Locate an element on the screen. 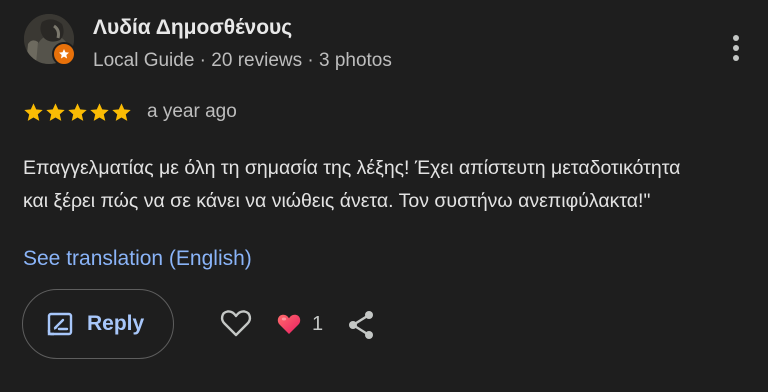  more-options-button is located at coordinates (736, 48).